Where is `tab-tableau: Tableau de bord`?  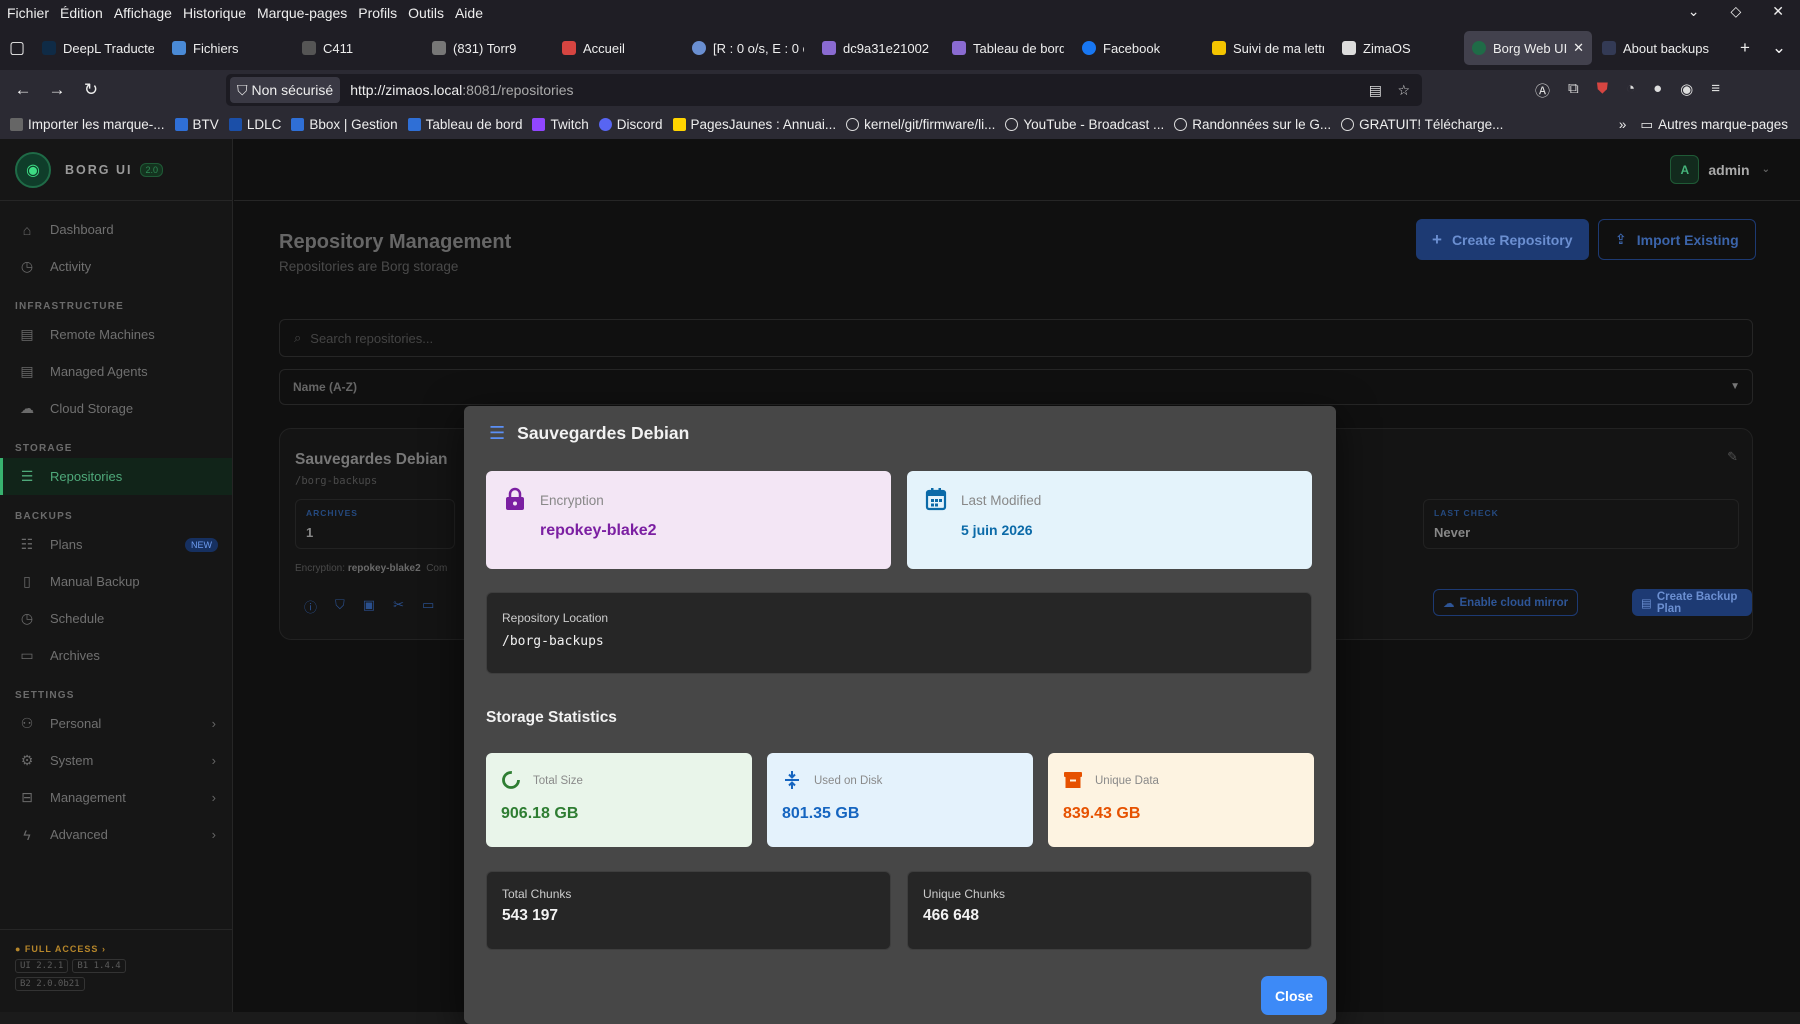
tab-tableau: Tableau de bord is located at coordinates (1008, 48).